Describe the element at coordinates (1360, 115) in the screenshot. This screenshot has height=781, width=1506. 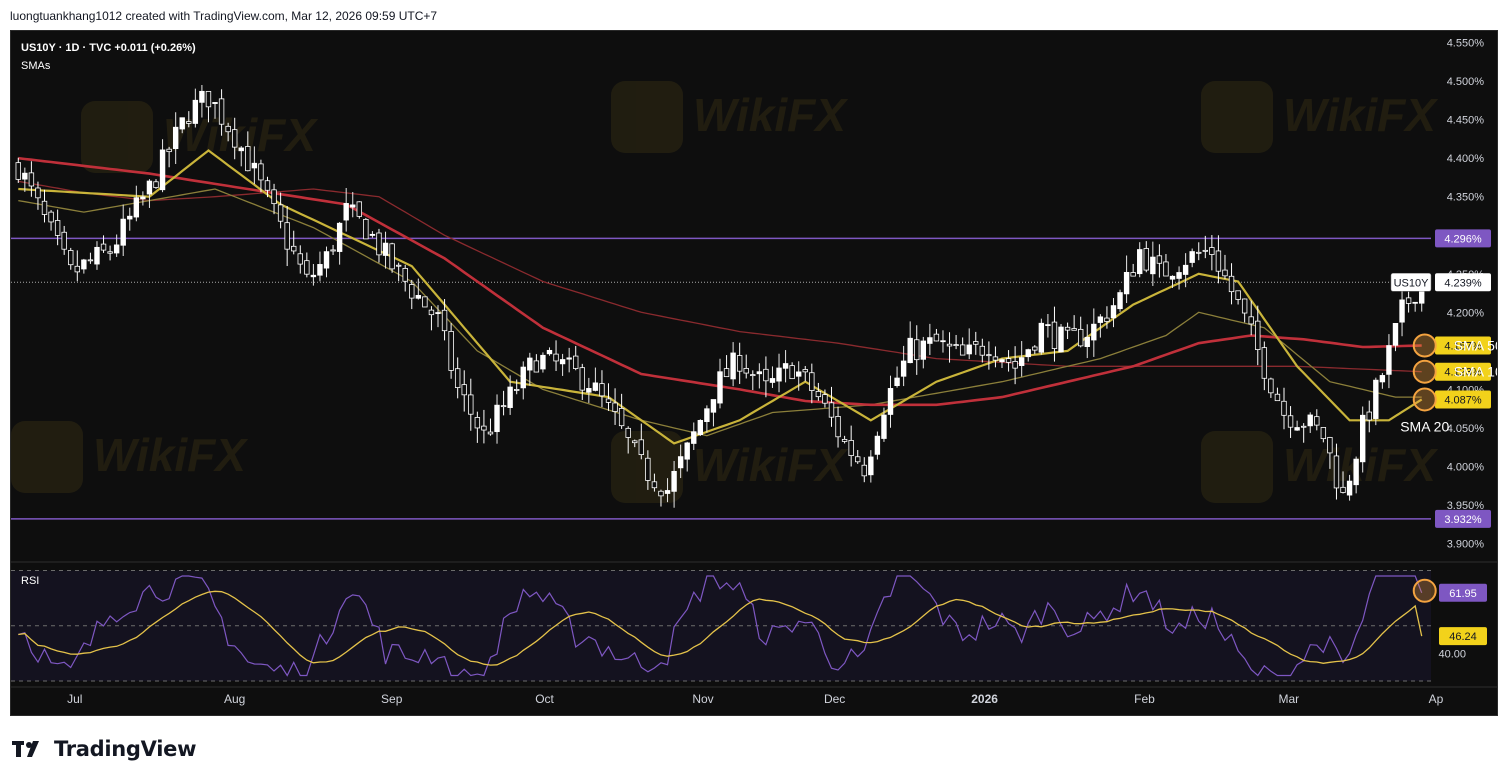
I see `watermark-text: WikiFX` at that location.